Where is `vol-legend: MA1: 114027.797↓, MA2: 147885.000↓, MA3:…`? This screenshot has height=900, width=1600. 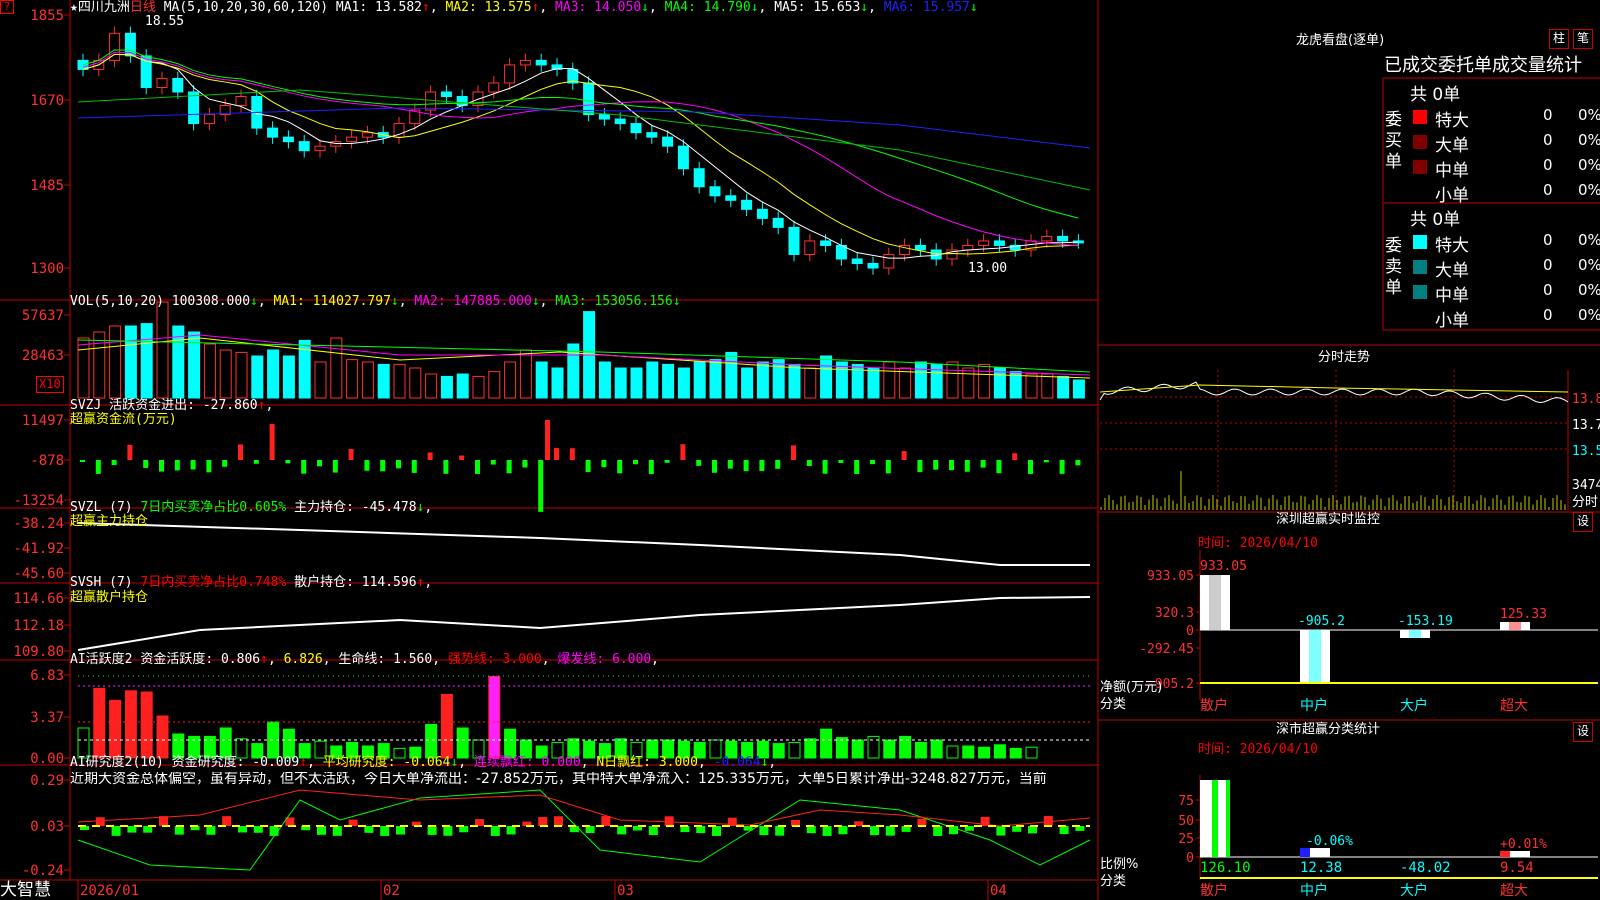 vol-legend: MA1: 114027.797↓, MA2: 147885.000↓, MA3:… is located at coordinates (477, 301).